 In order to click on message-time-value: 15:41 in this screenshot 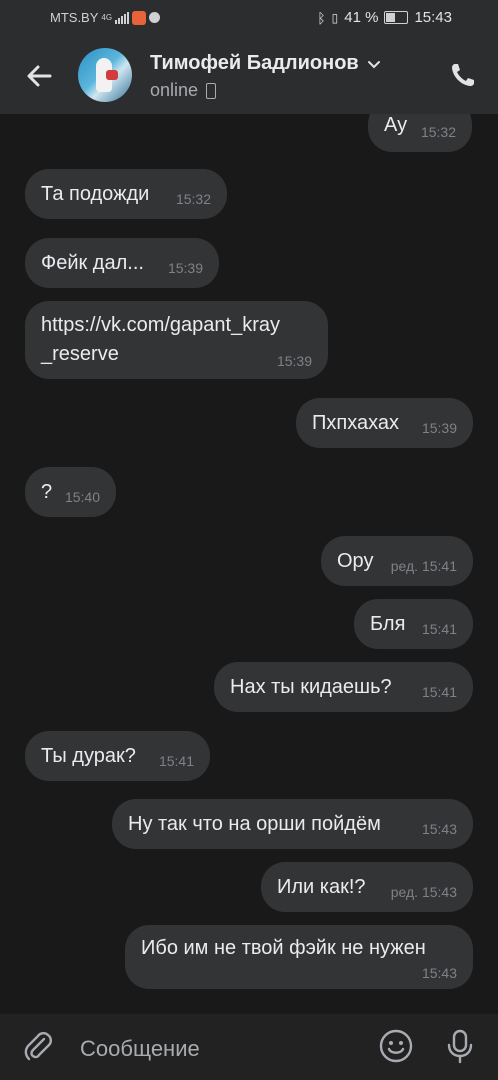, I will do `click(439, 566)`.